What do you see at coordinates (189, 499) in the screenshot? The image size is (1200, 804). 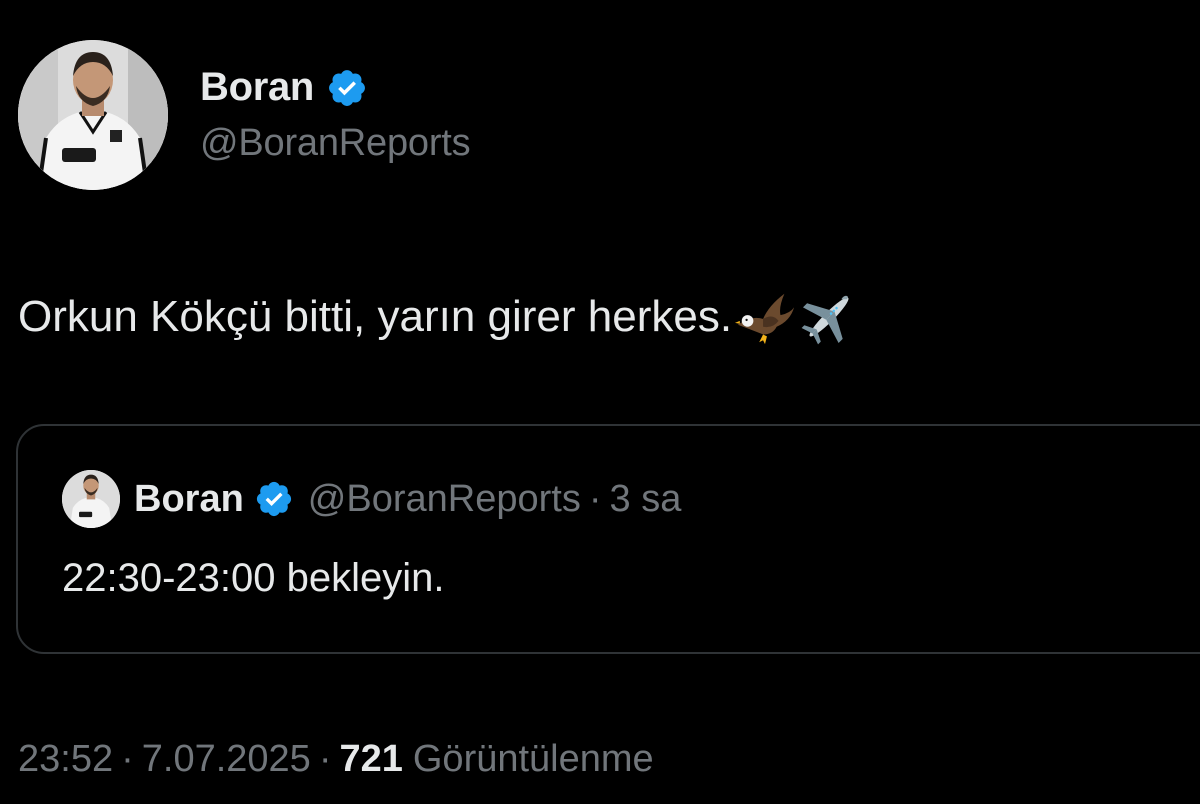 I see `quoted-author-display-name: Boran` at bounding box center [189, 499].